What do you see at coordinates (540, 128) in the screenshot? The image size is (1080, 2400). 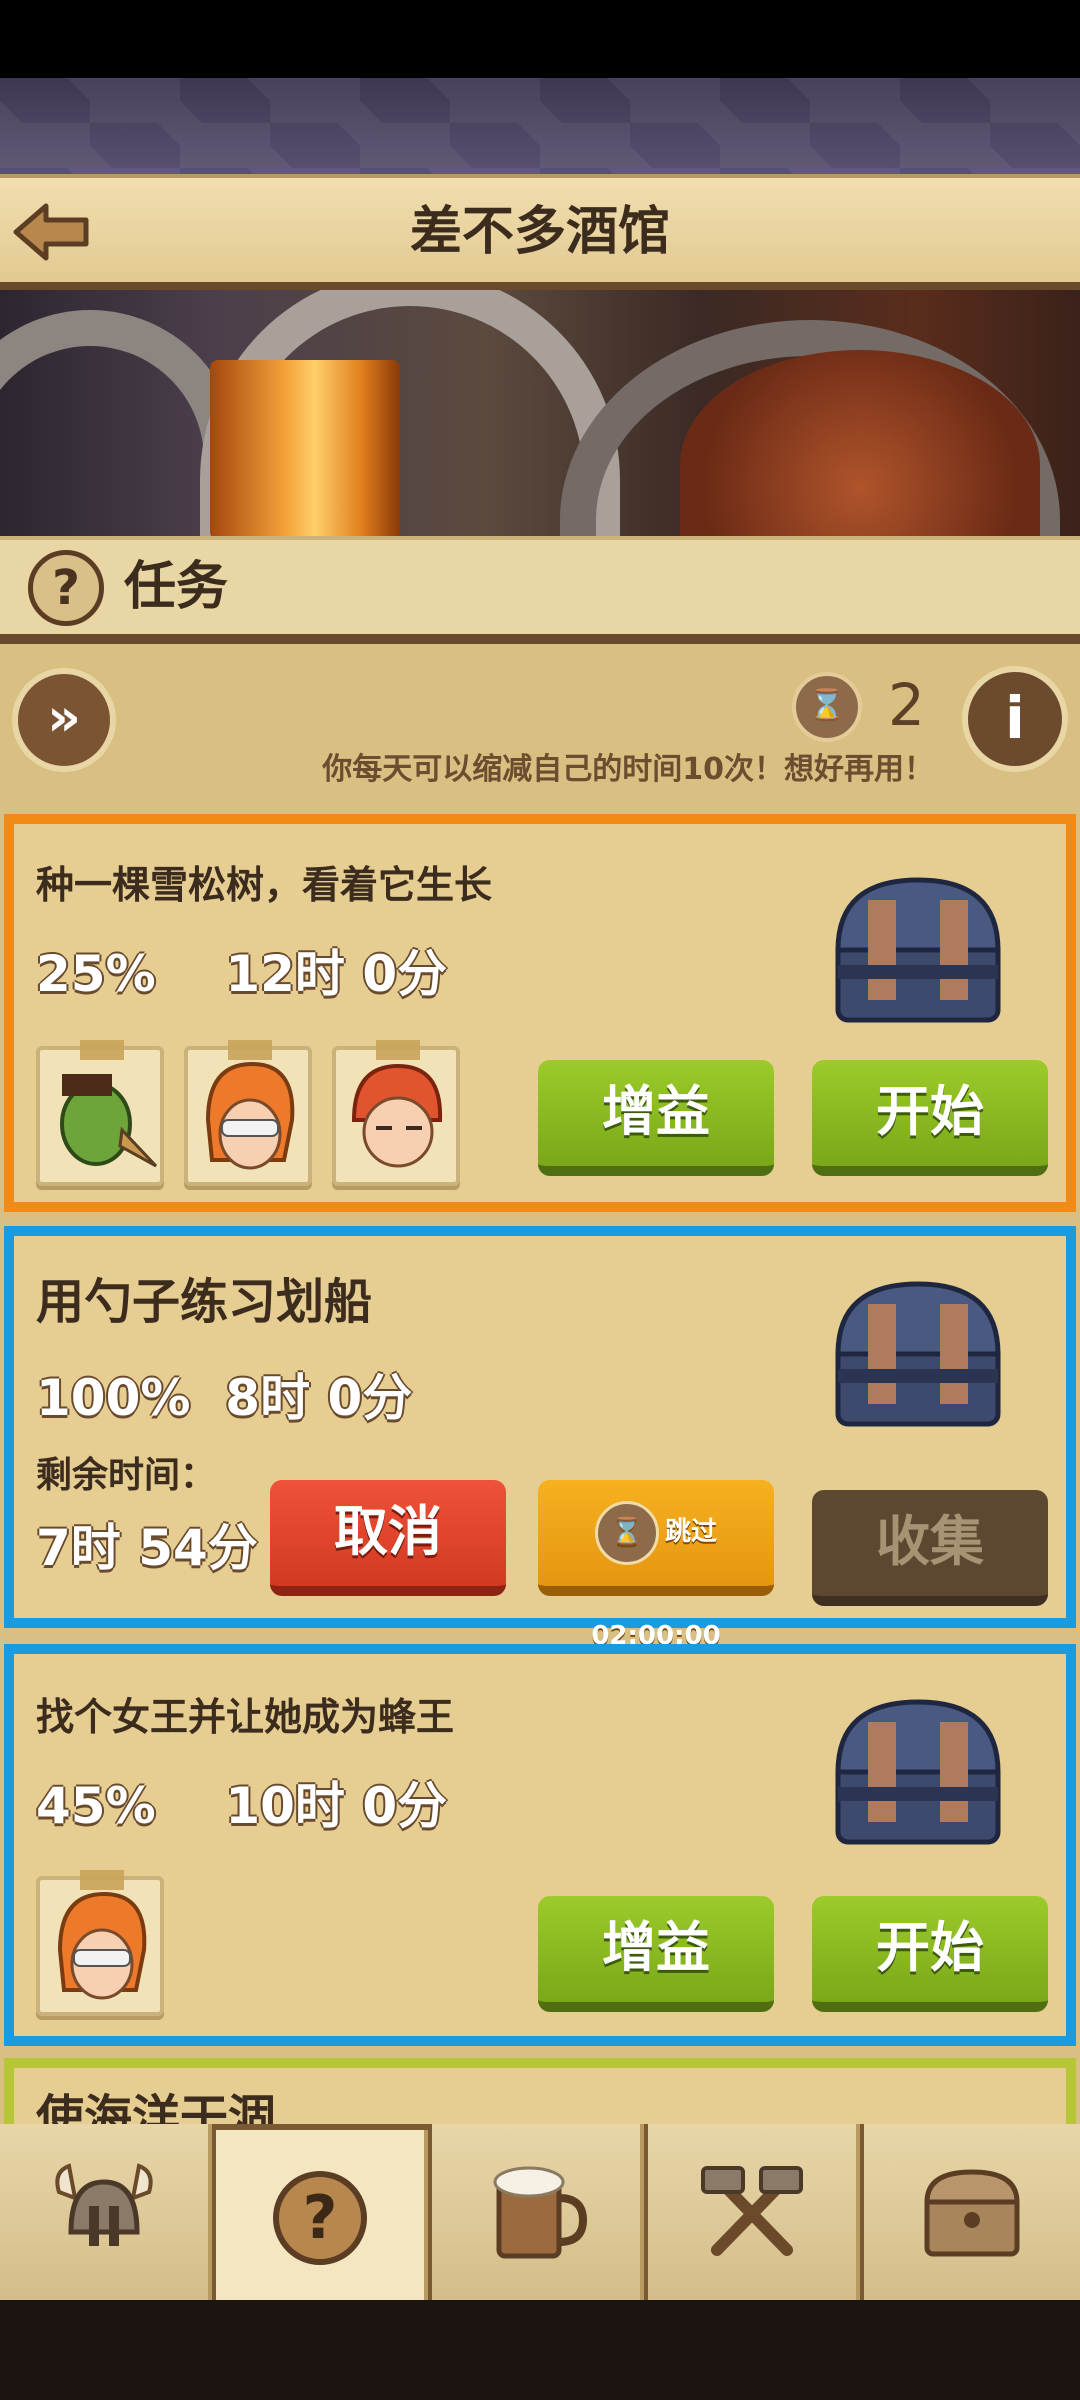 I see `ceiling-decoration` at bounding box center [540, 128].